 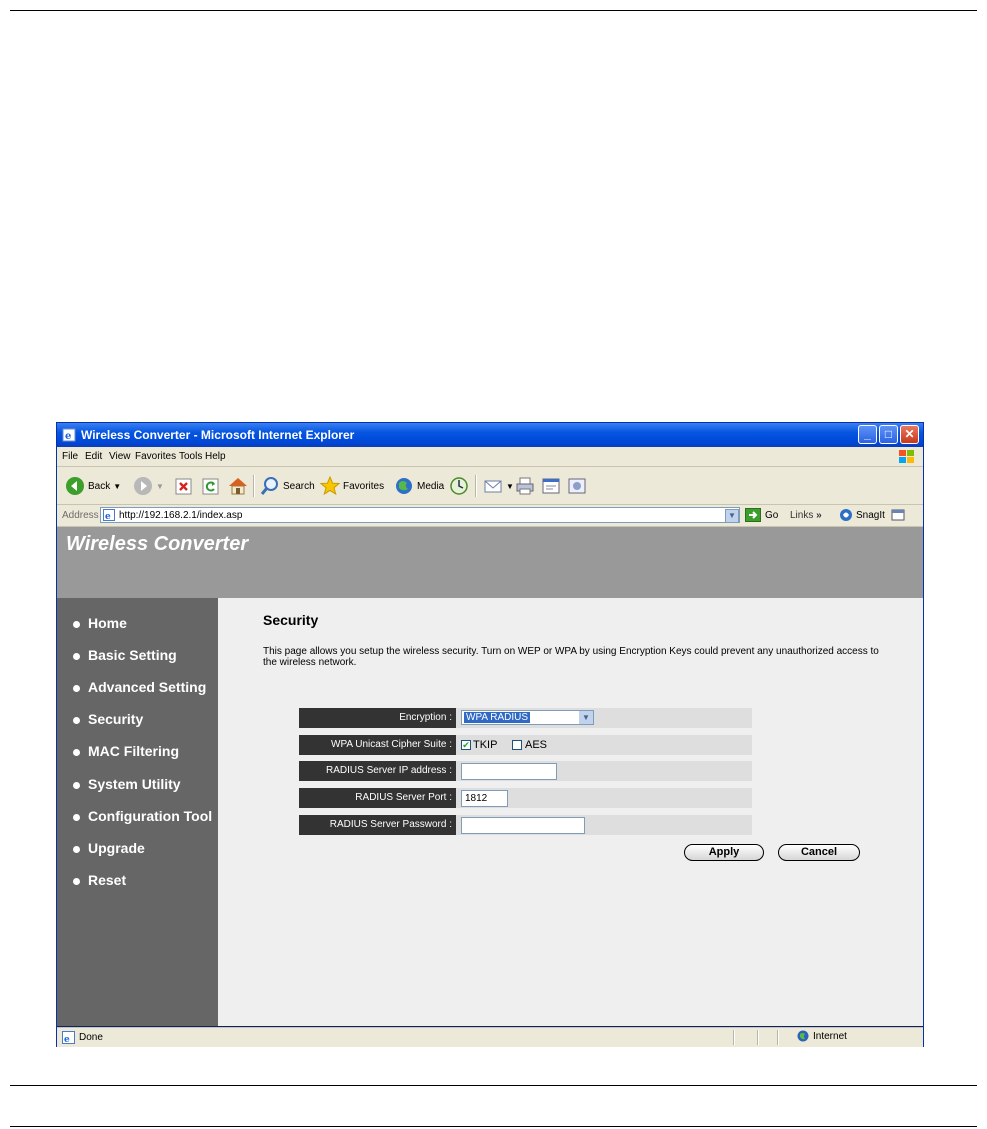 I want to click on mail-button: ▼, so click(x=498, y=486).